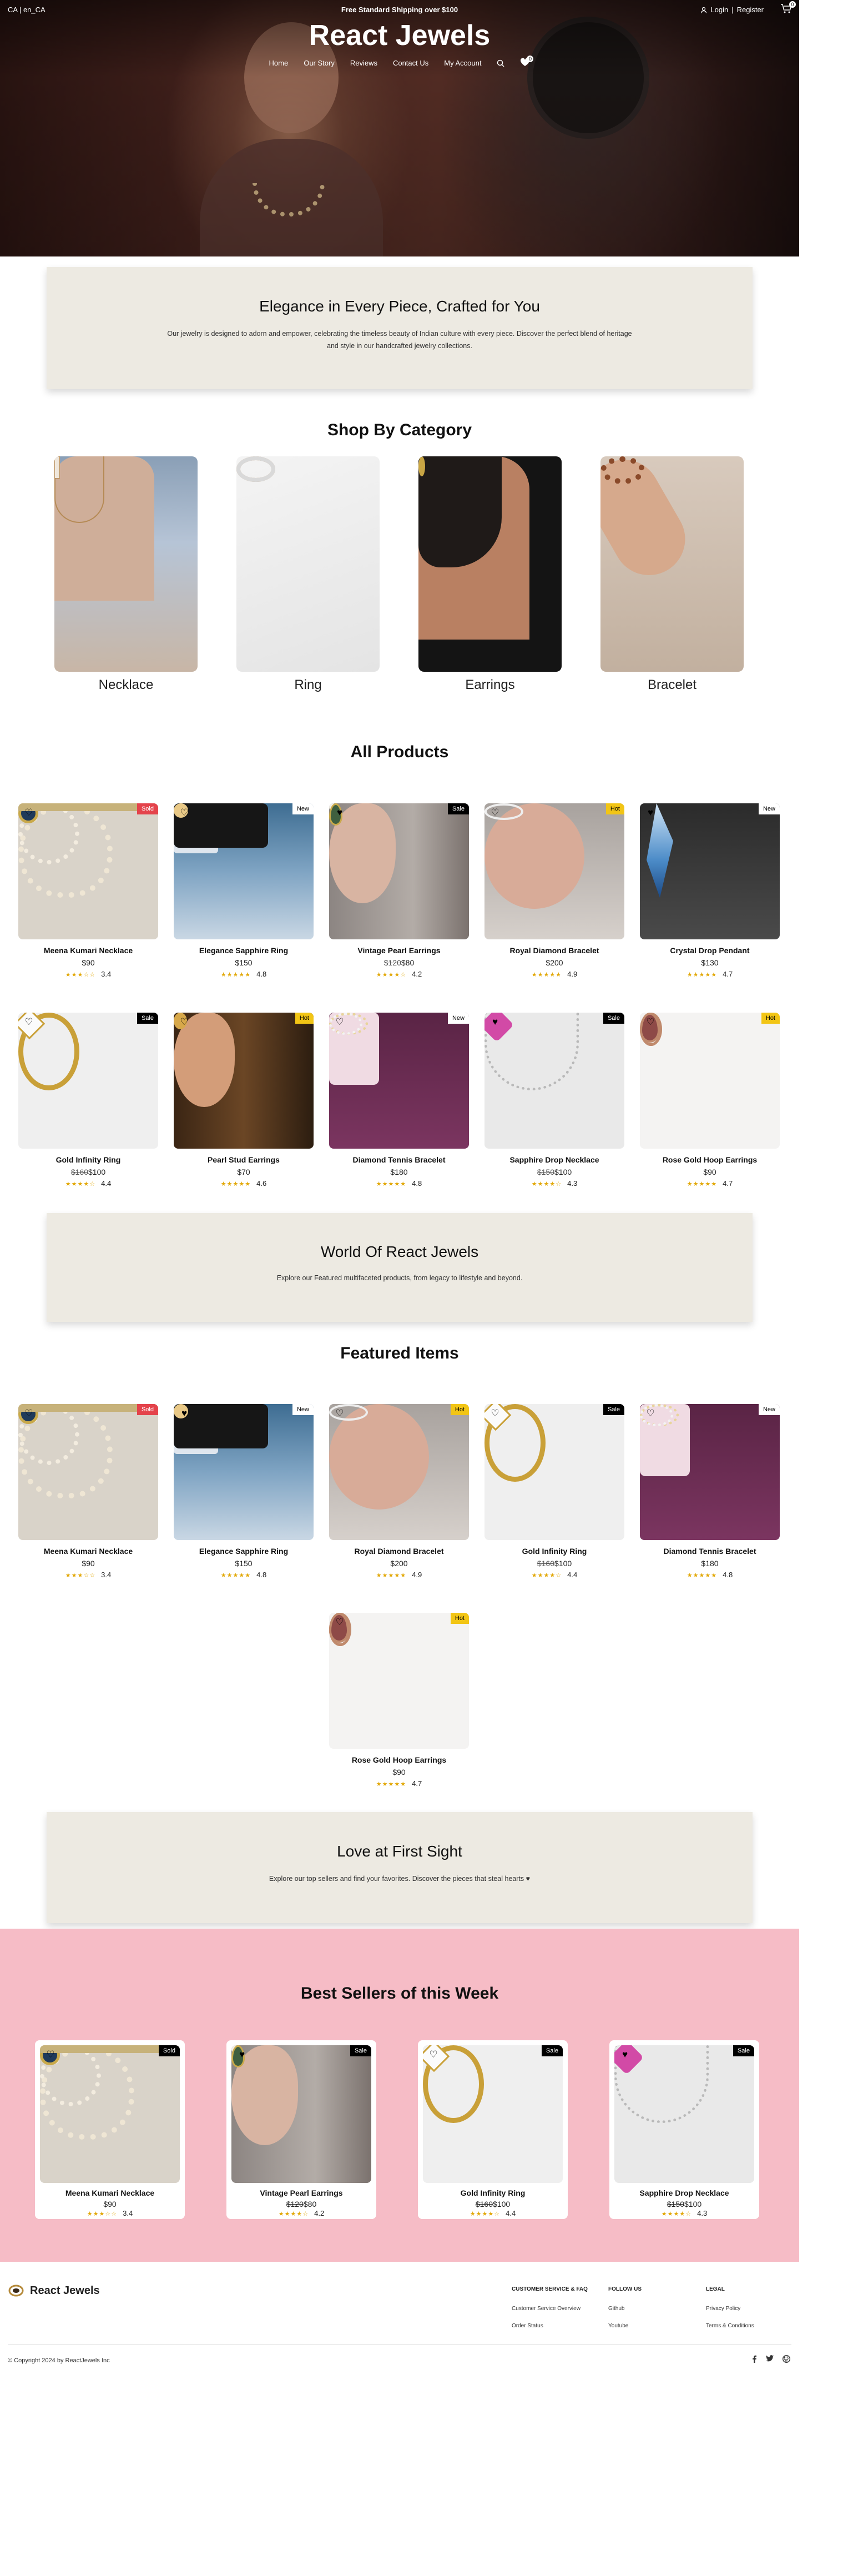 The width and height of the screenshot is (853, 2576). Describe the element at coordinates (625, 2309) in the screenshot. I see `footer-link: Github` at that location.